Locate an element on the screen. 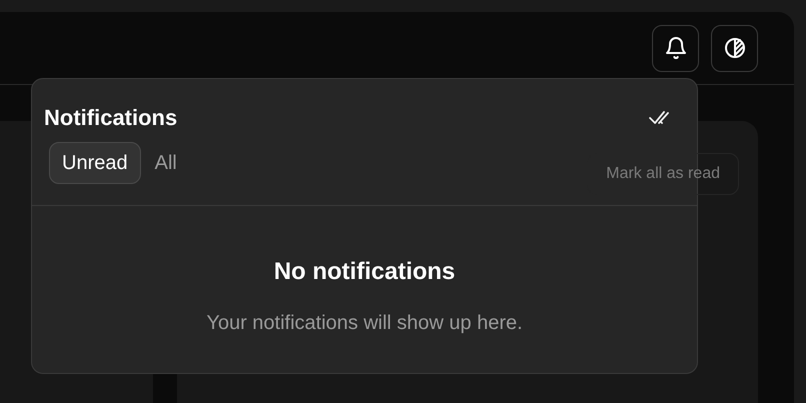  contrast-icon is located at coordinates (734, 48).